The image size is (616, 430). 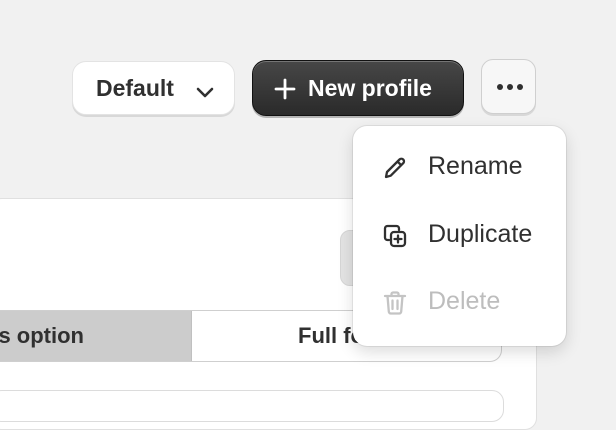 What do you see at coordinates (370, 88) in the screenshot?
I see `new-profile-label: New profile` at bounding box center [370, 88].